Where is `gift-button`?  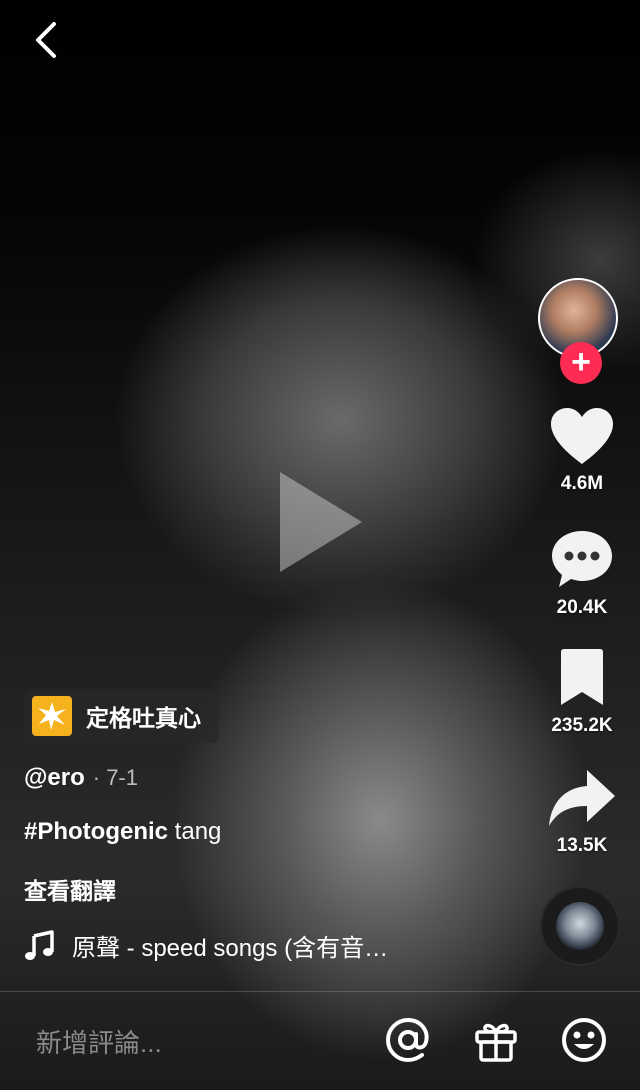 gift-button is located at coordinates (496, 1040).